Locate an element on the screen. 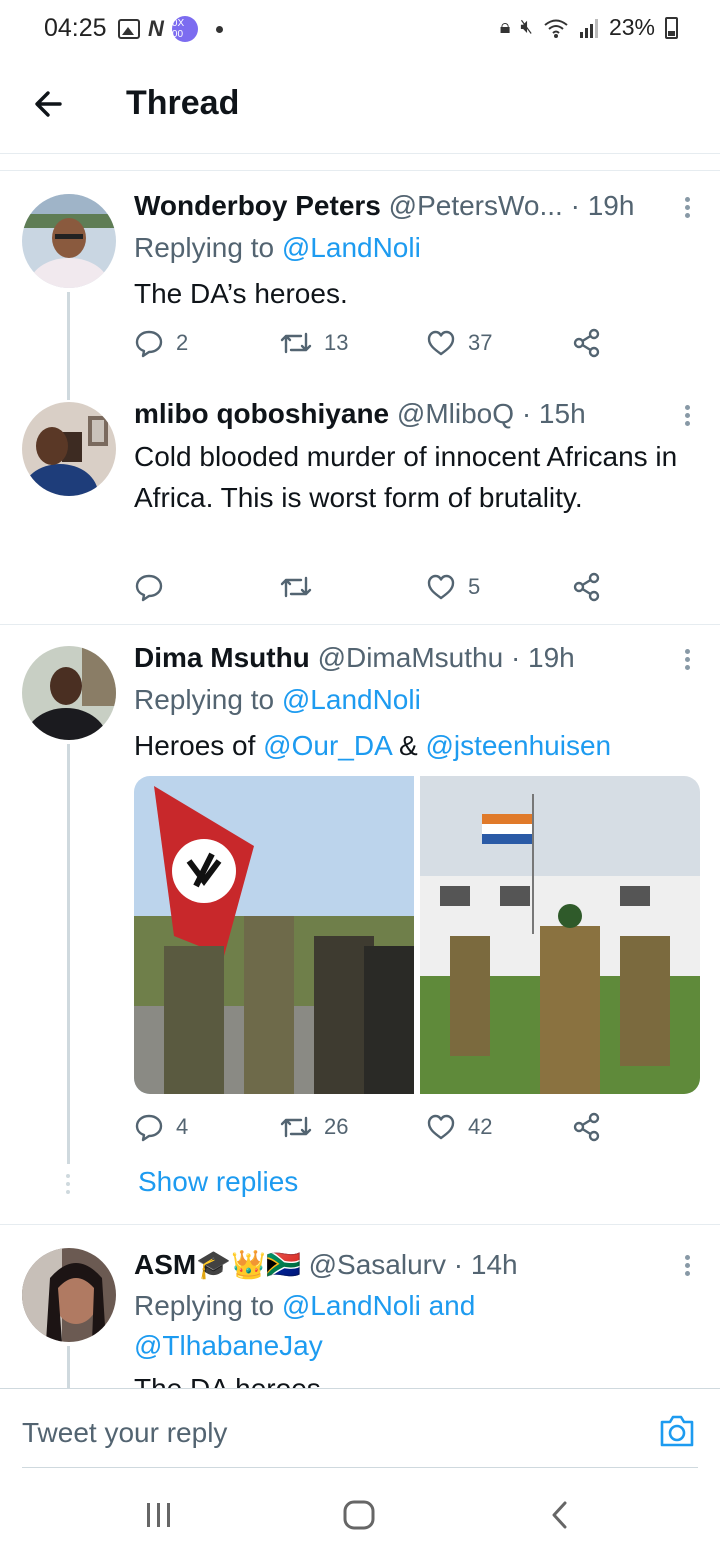  mention-link: @Our_DA is located at coordinates (327, 745).